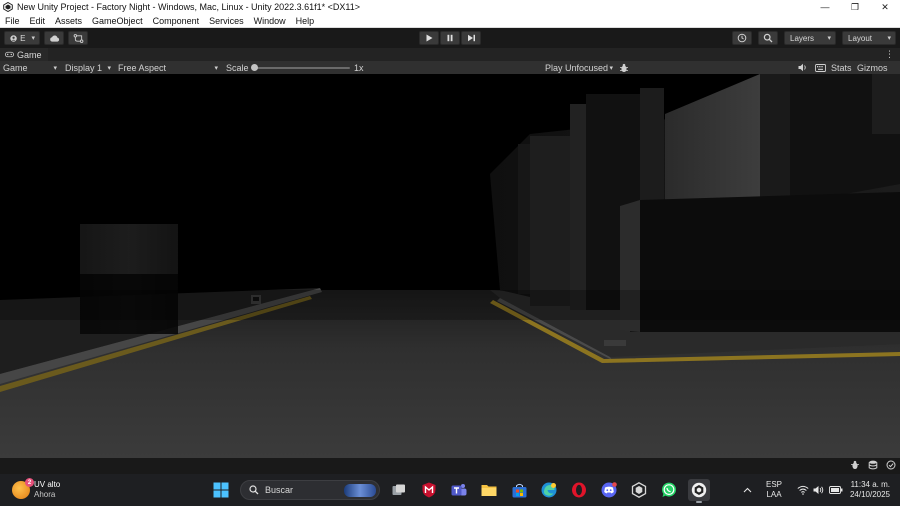  I want to click on history-icon, so click(742, 38).